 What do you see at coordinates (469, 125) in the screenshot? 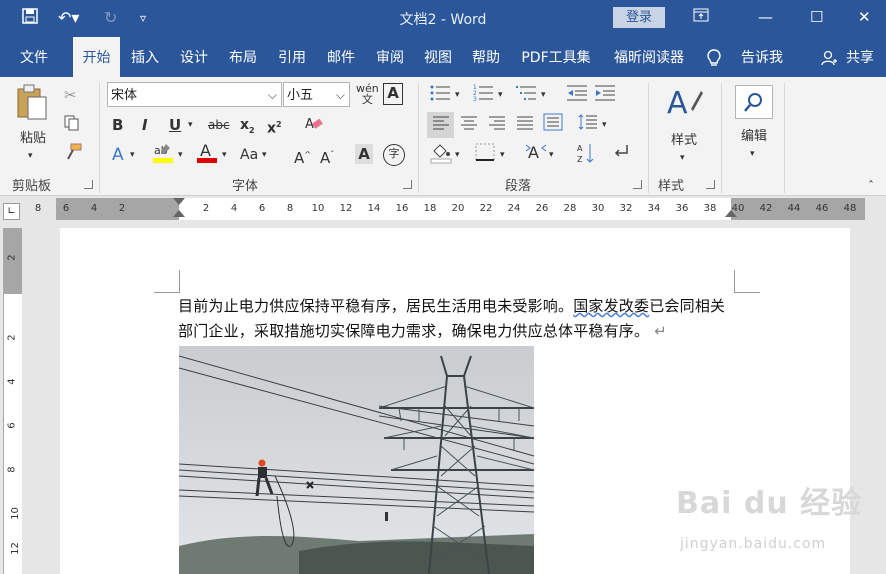
I see `align-center-icon` at bounding box center [469, 125].